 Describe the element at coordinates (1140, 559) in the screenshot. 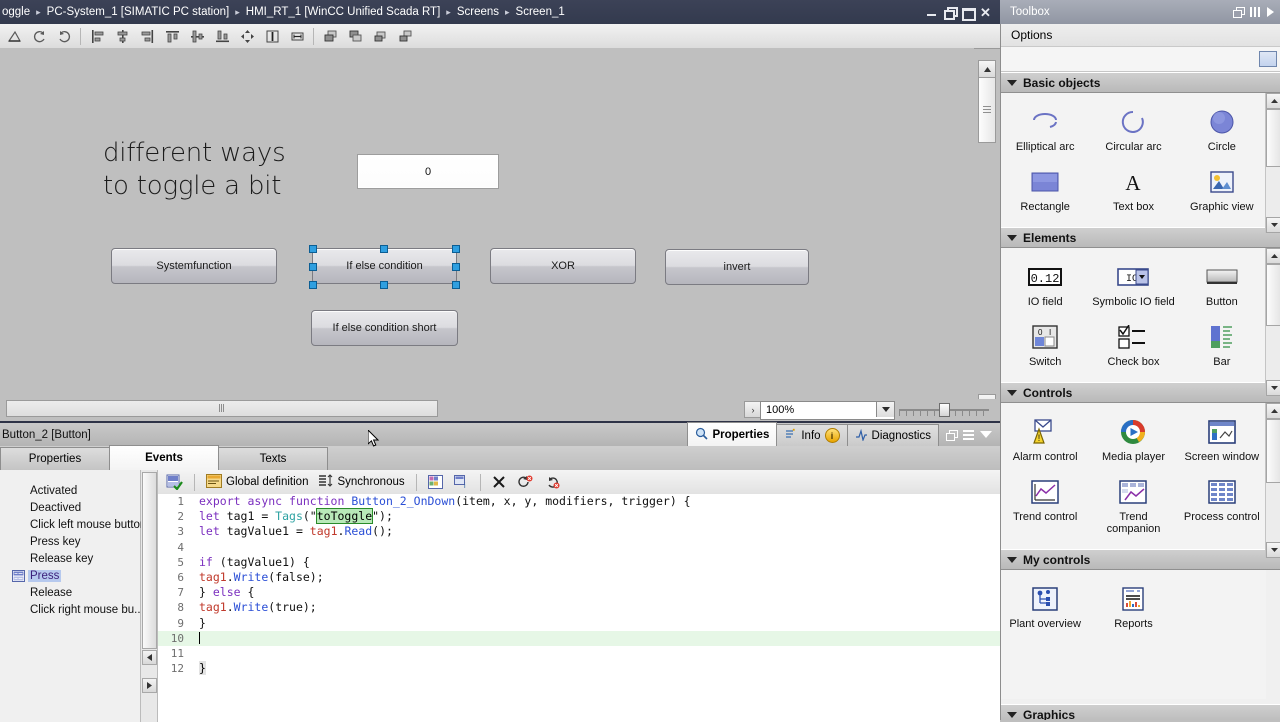

I see `section-header-my-controls: My controls` at that location.